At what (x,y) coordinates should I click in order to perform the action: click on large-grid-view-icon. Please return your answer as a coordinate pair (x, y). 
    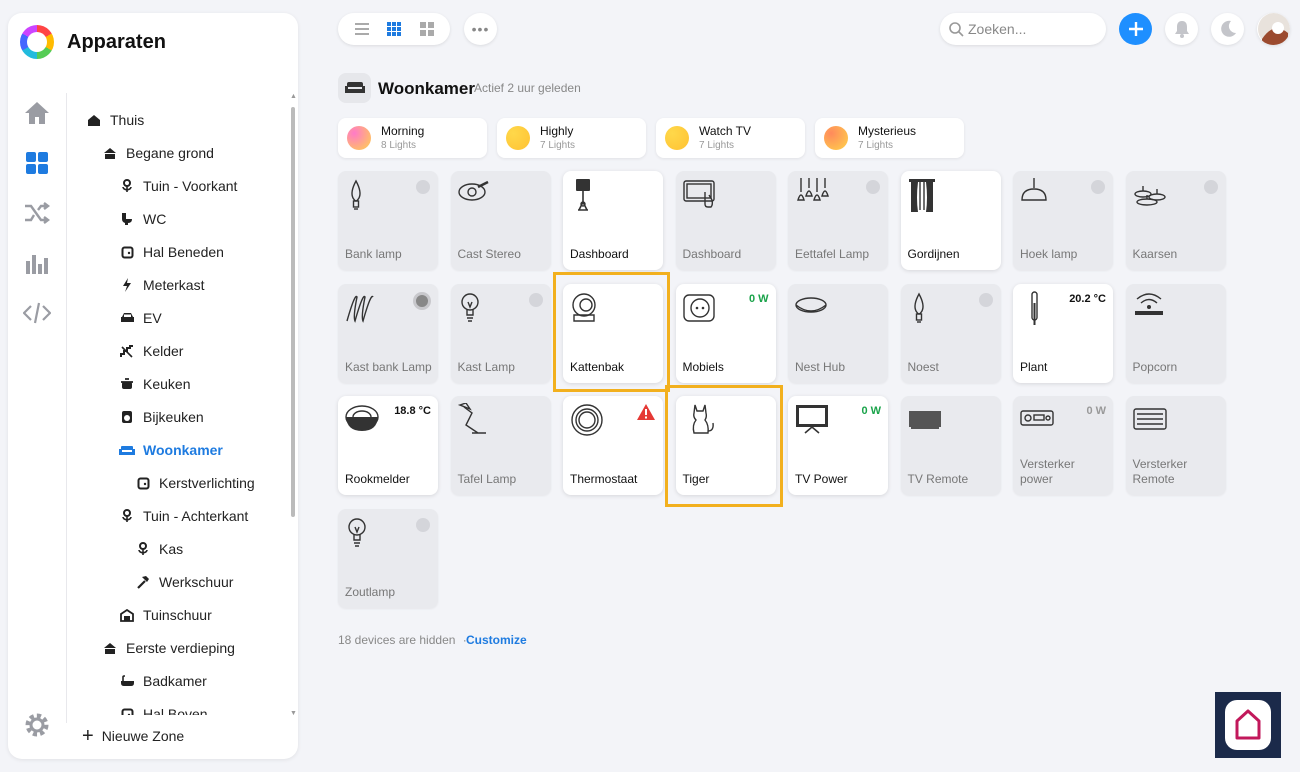
    Looking at the image, I should click on (427, 29).